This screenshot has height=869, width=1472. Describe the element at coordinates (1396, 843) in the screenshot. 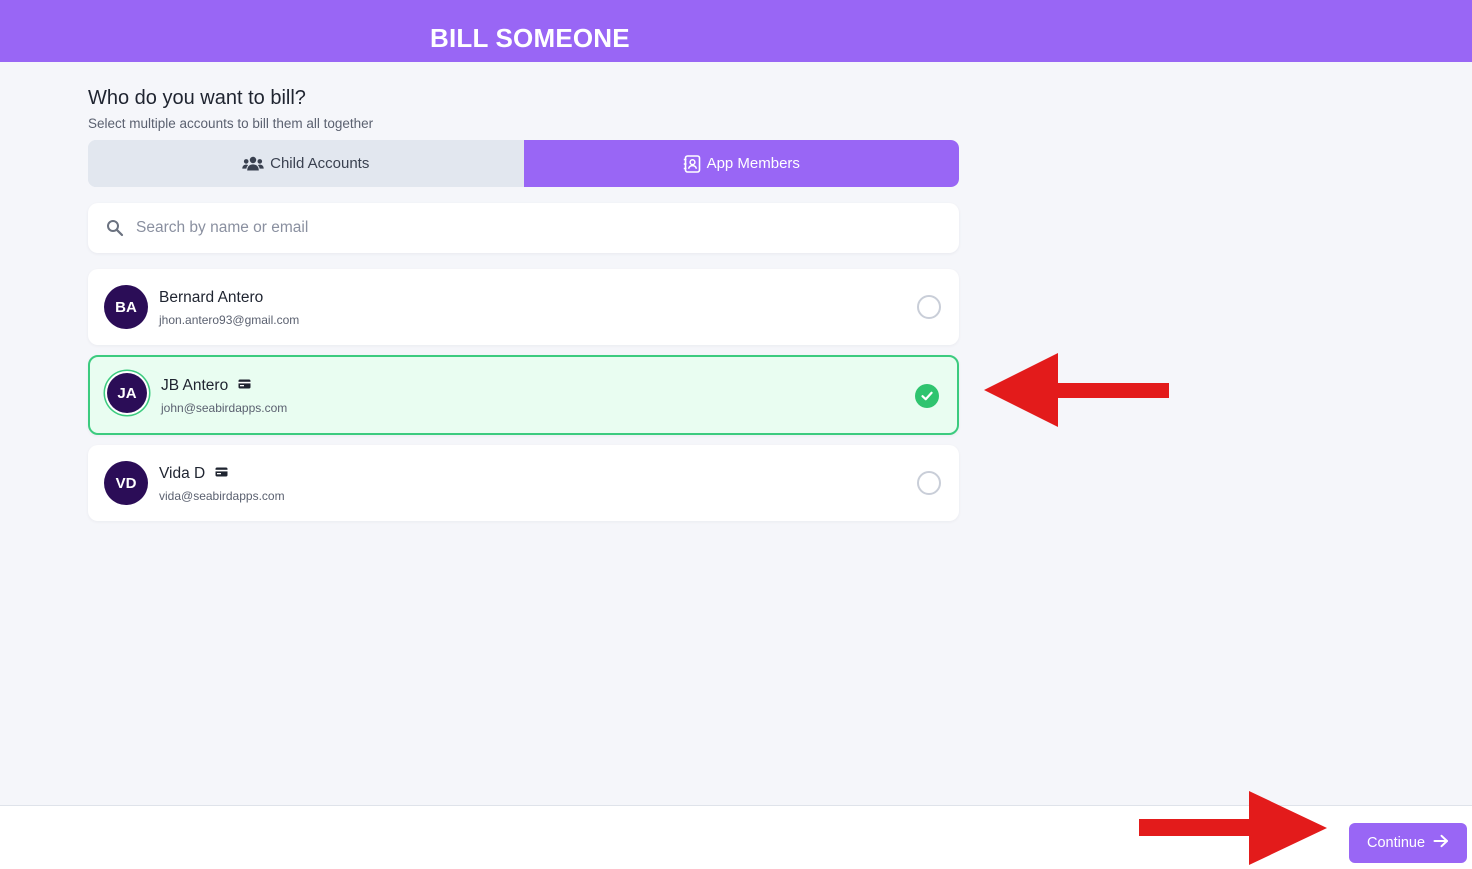

I see `continue-label: Continue` at that location.